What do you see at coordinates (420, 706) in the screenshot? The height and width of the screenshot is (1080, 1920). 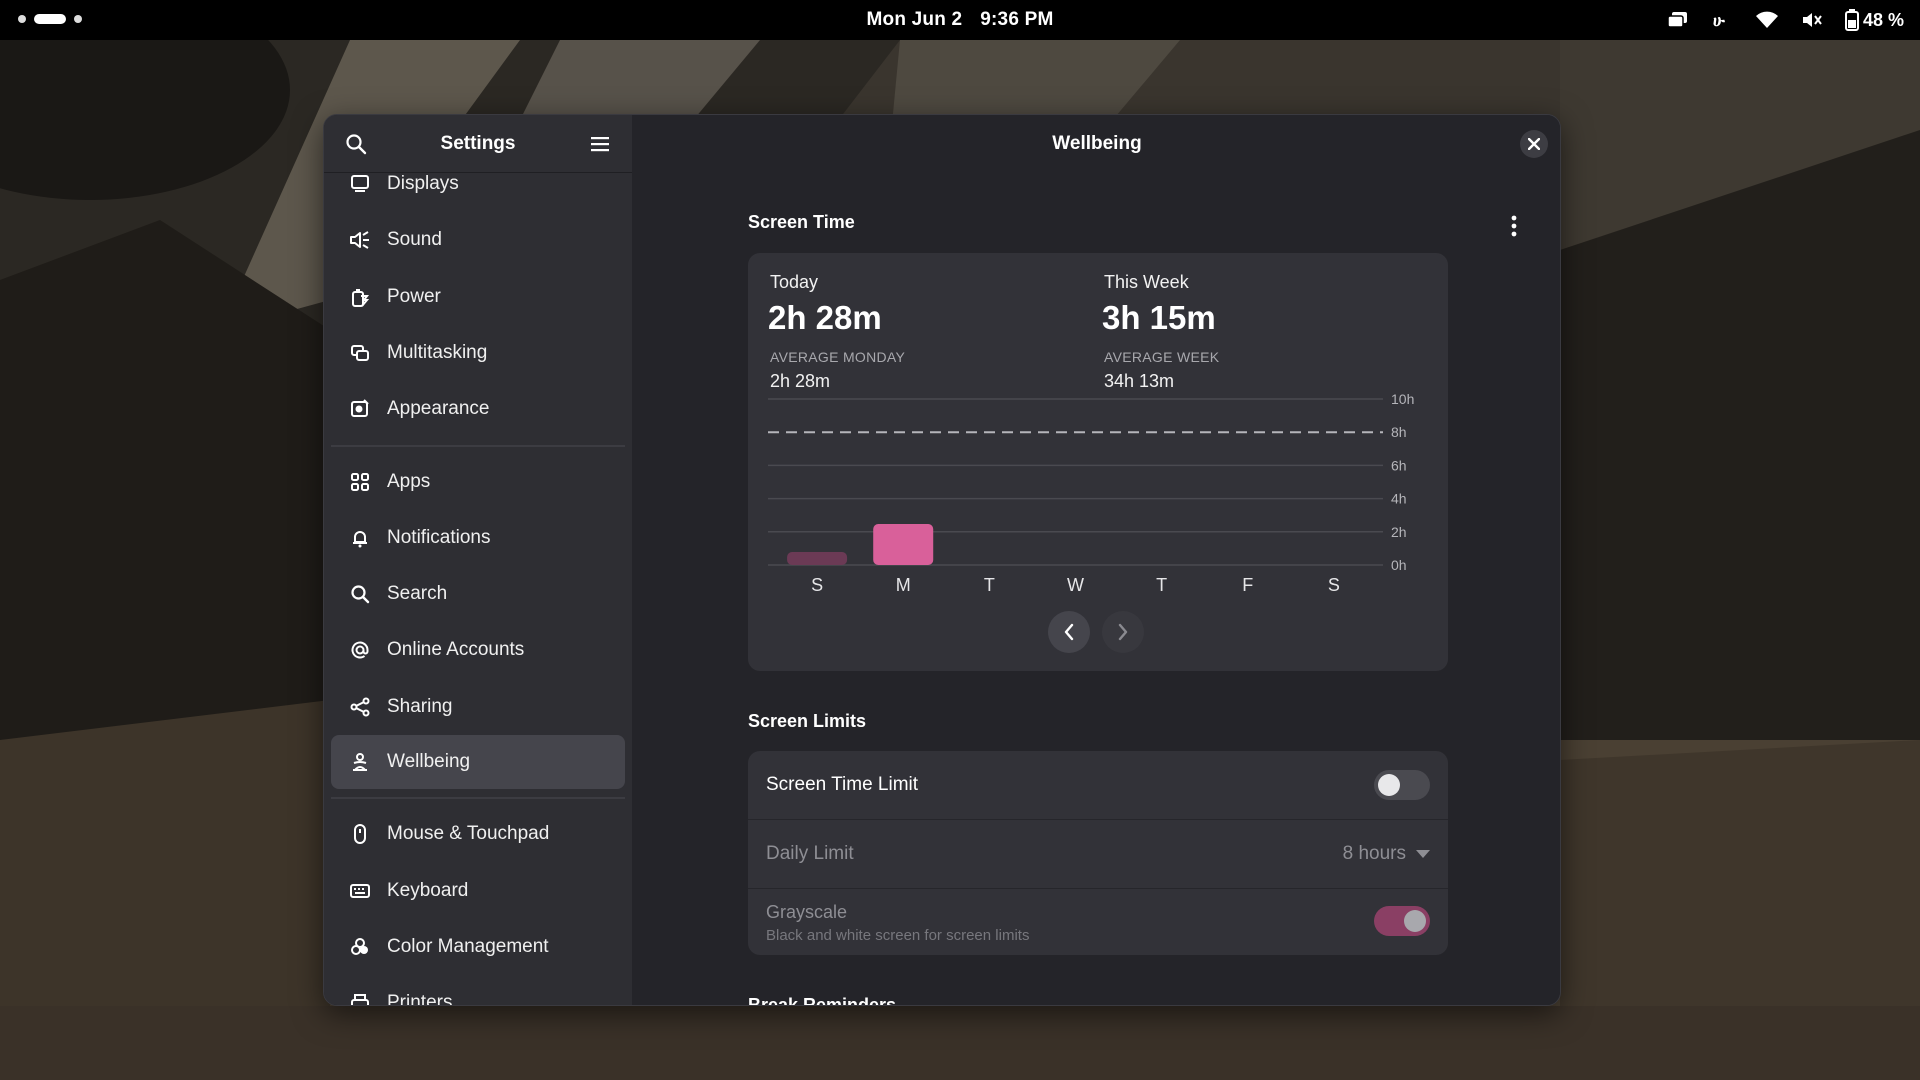 I see `sidebar-item-label: Sharing` at bounding box center [420, 706].